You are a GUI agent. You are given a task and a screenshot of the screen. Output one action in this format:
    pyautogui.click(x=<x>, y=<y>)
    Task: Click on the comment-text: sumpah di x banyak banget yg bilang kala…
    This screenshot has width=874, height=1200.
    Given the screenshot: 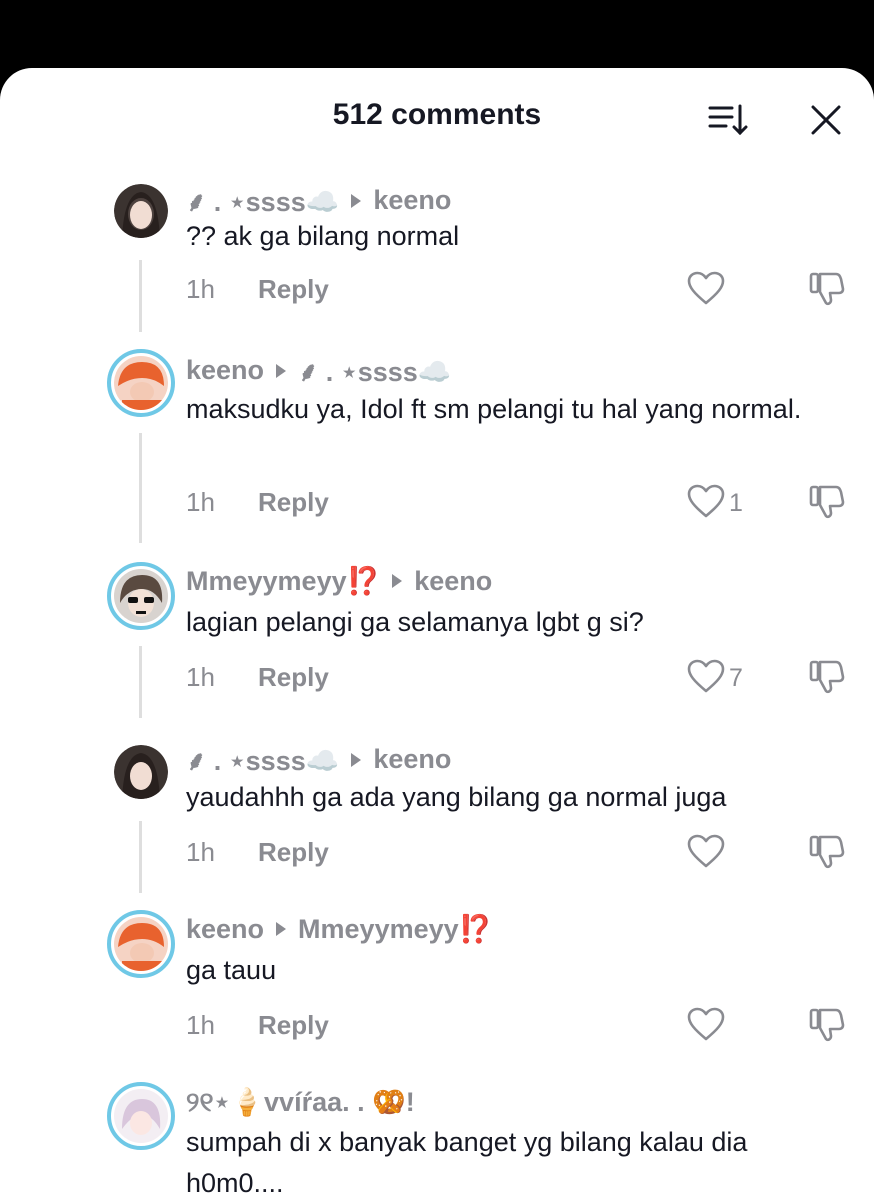 What is the action you would take?
    pyautogui.click(x=467, y=1162)
    